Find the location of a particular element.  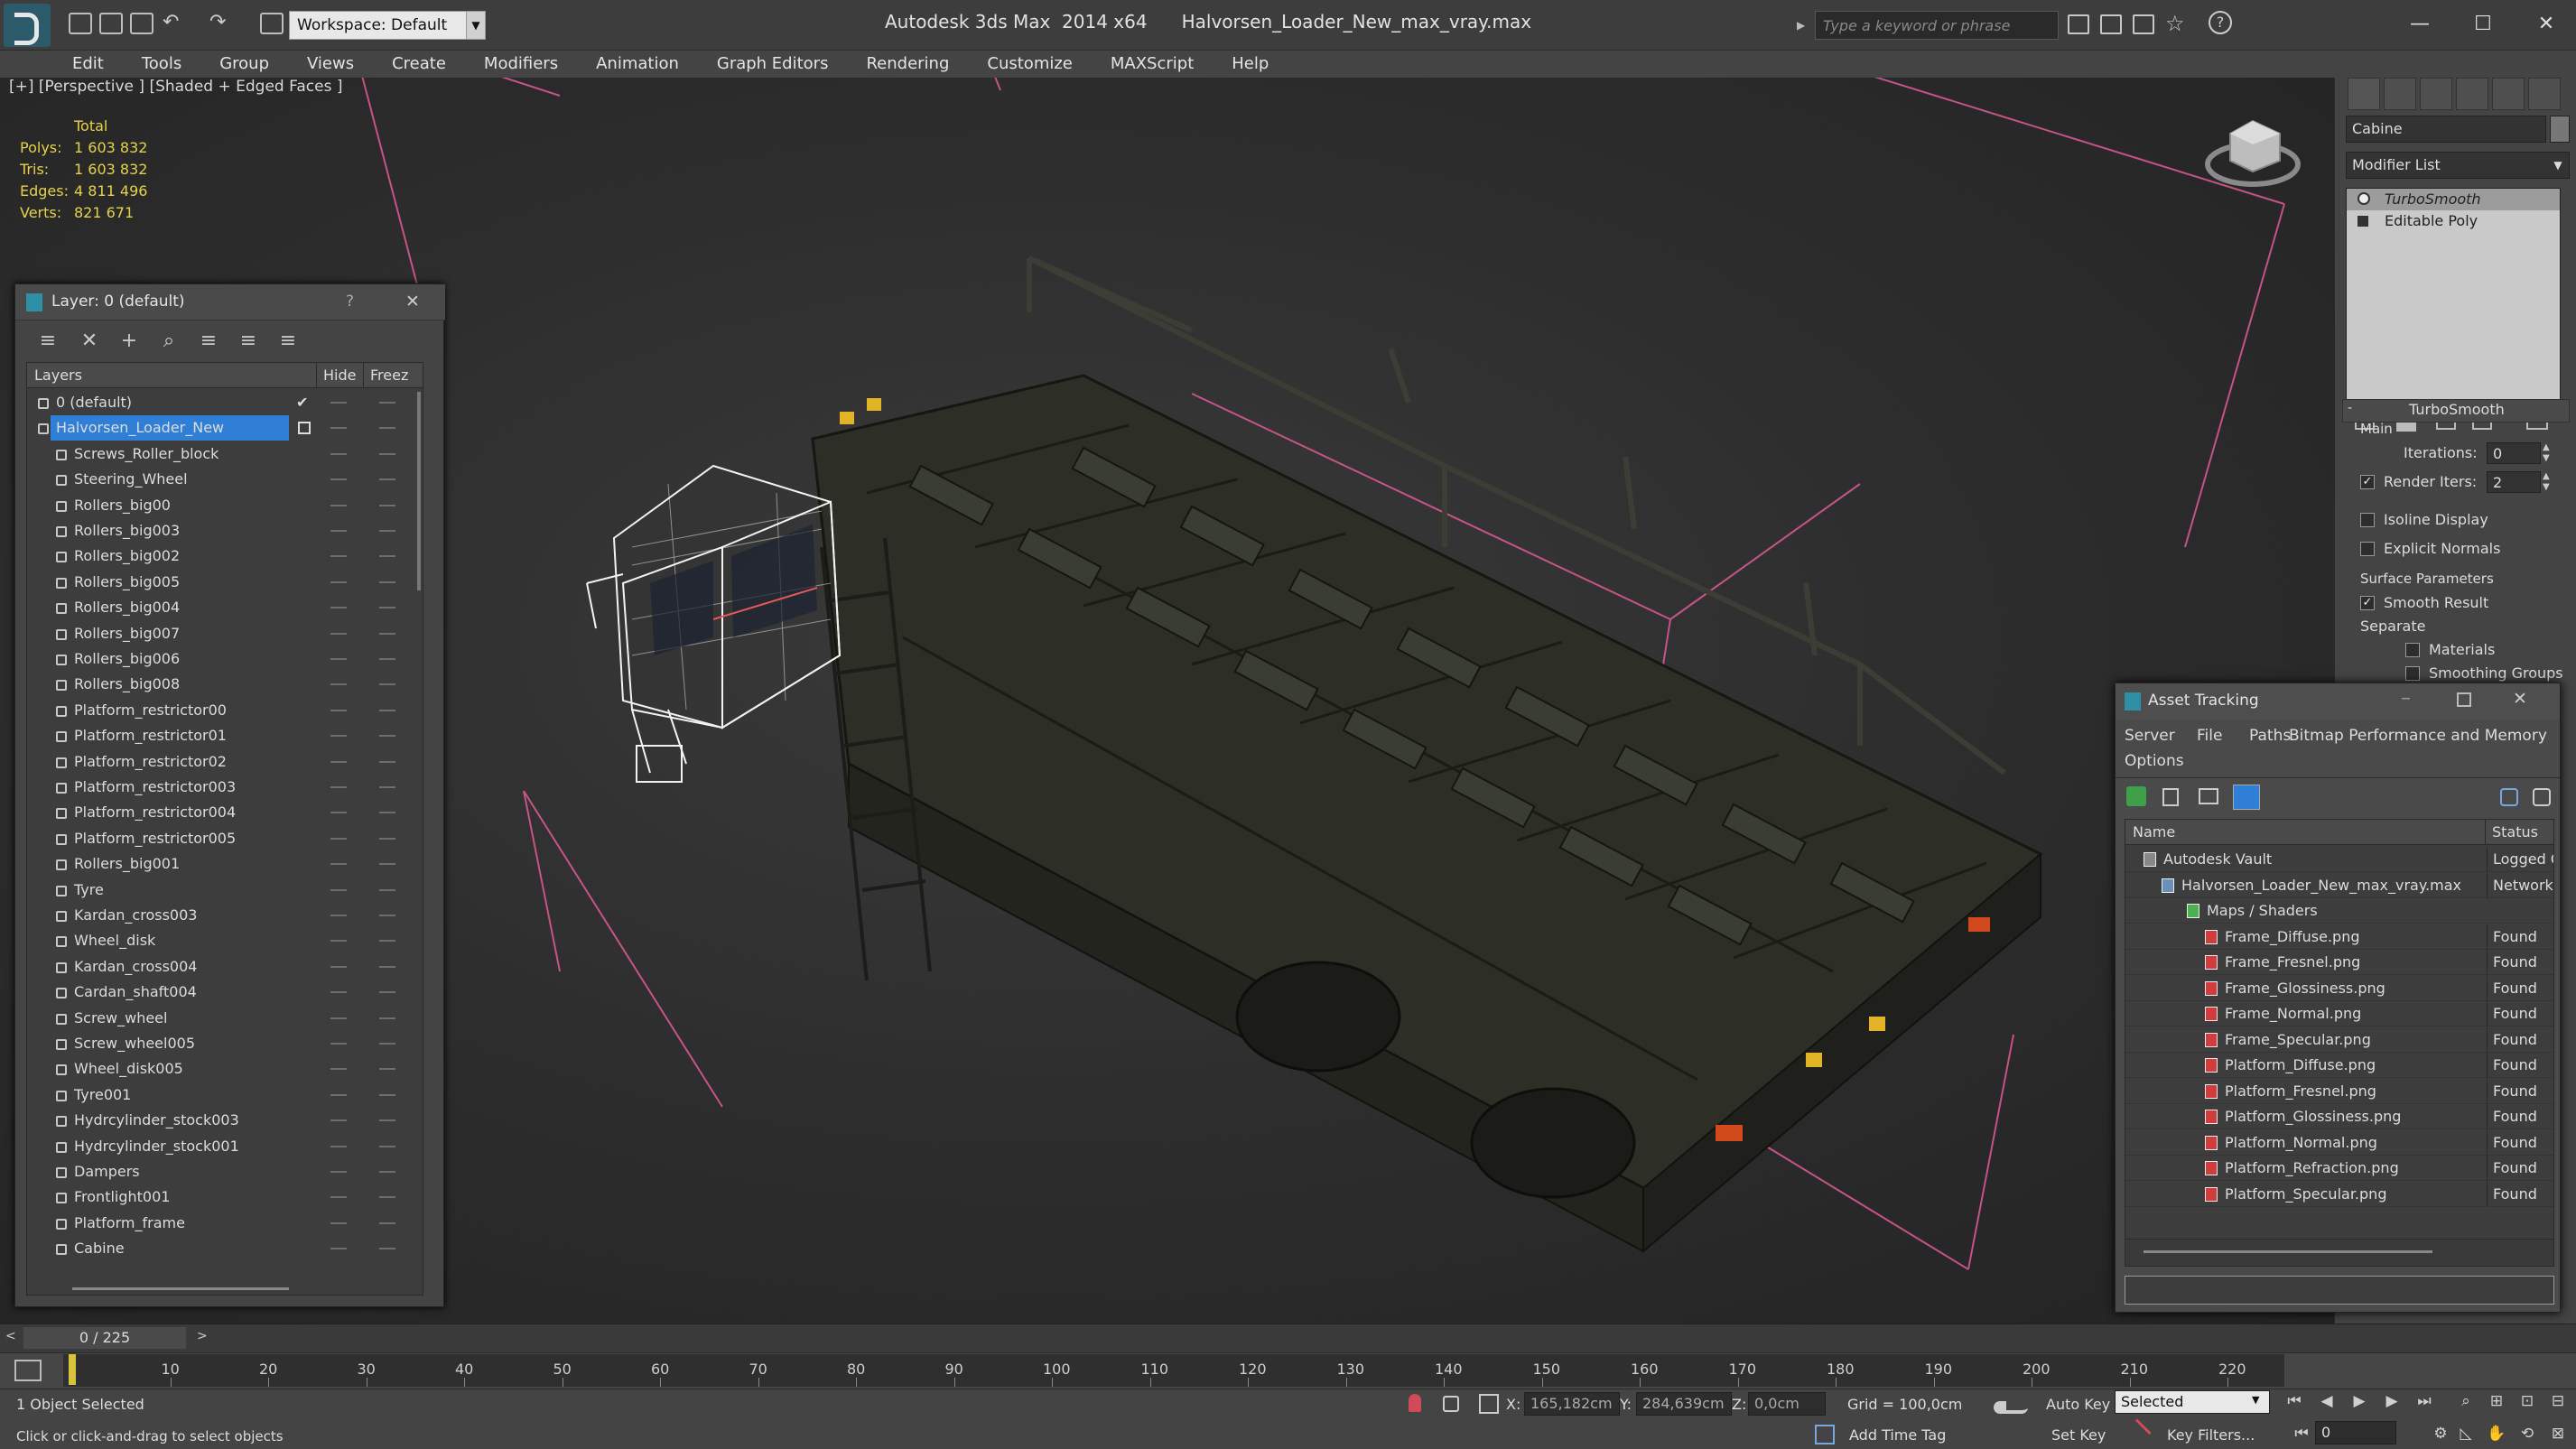

render-iters-checkbox: ✓ is located at coordinates (2367, 482).